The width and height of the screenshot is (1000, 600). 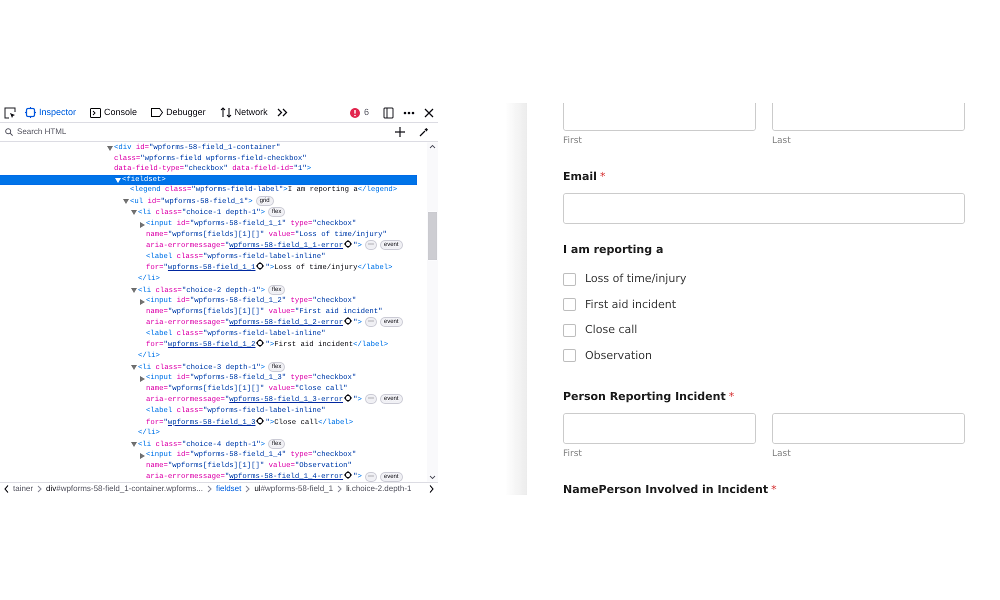 What do you see at coordinates (366, 112) in the screenshot?
I see `error-count: 6` at bounding box center [366, 112].